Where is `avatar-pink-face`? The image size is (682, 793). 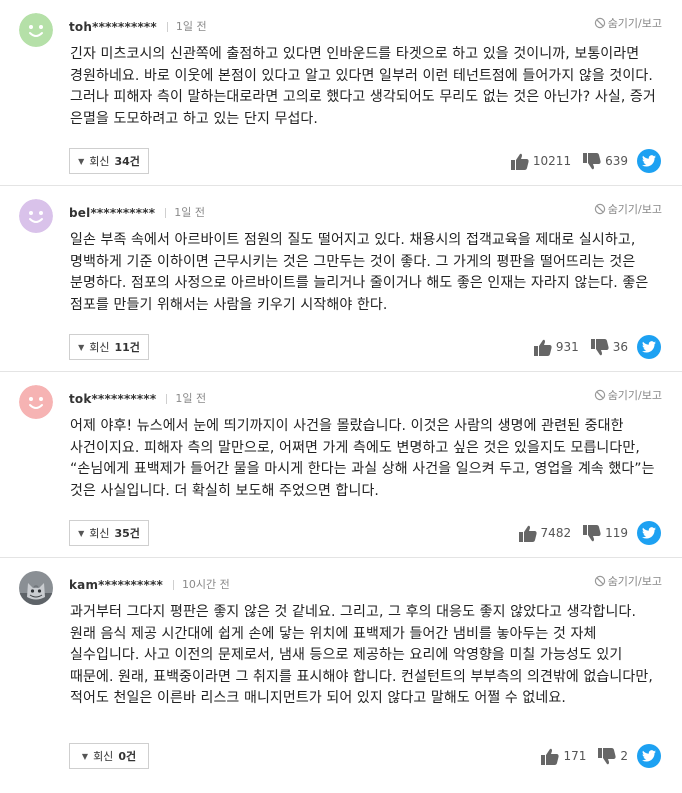 avatar-pink-face is located at coordinates (36, 402).